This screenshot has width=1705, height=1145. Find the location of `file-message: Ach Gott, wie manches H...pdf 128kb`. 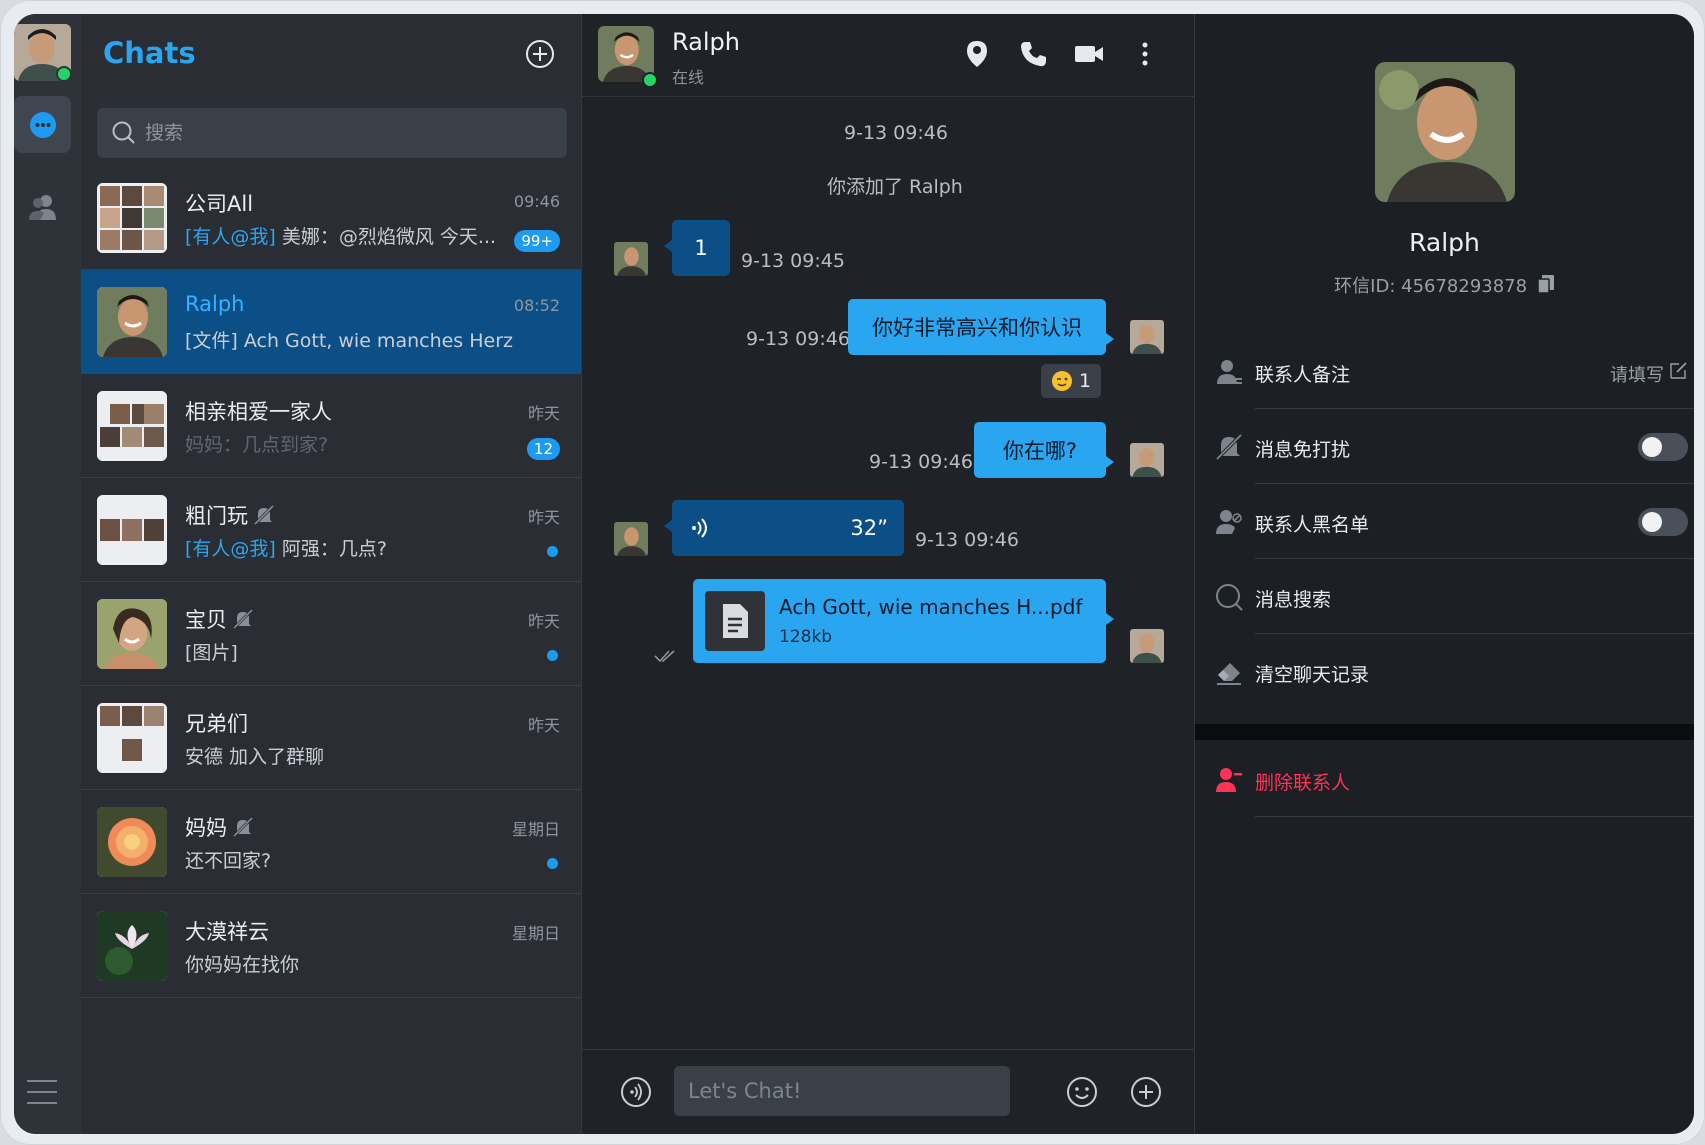

file-message: Ach Gott, wie manches H...pdf 128kb is located at coordinates (903, 621).